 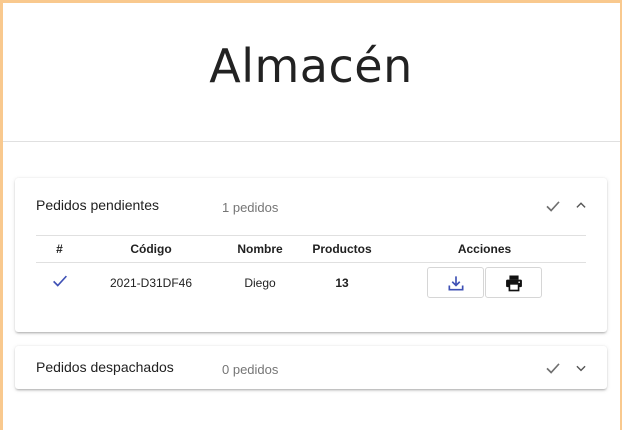 What do you see at coordinates (151, 249) in the screenshot?
I see `column-header-code: Código` at bounding box center [151, 249].